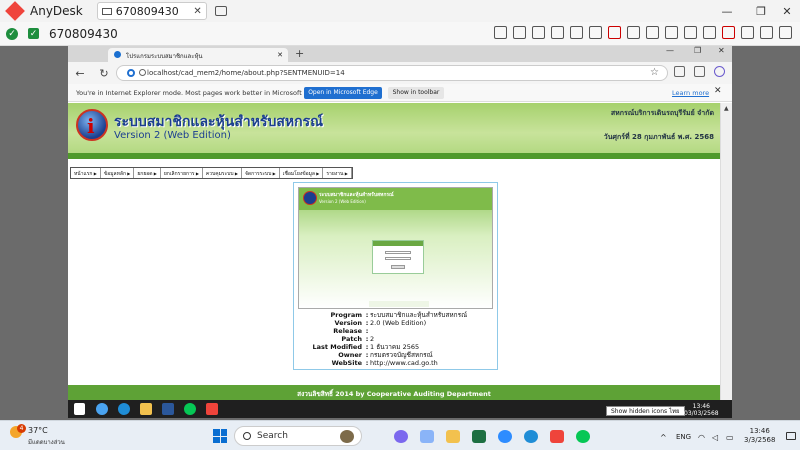  What do you see at coordinates (453, 436) in the screenshot?
I see `file-explorer-icon` at bounding box center [453, 436].